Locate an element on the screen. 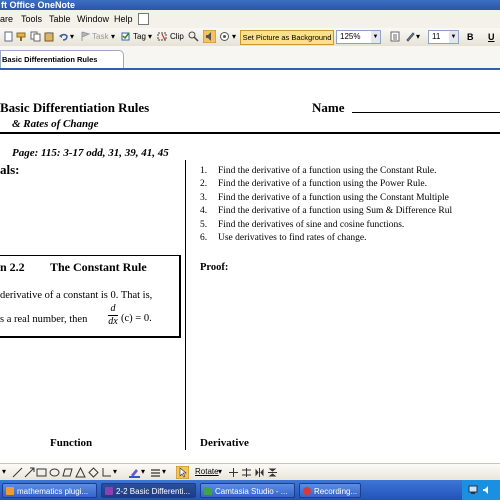 Image resolution: width=500 pixels, height=500 pixels. format-painter-icon is located at coordinates (21, 36).